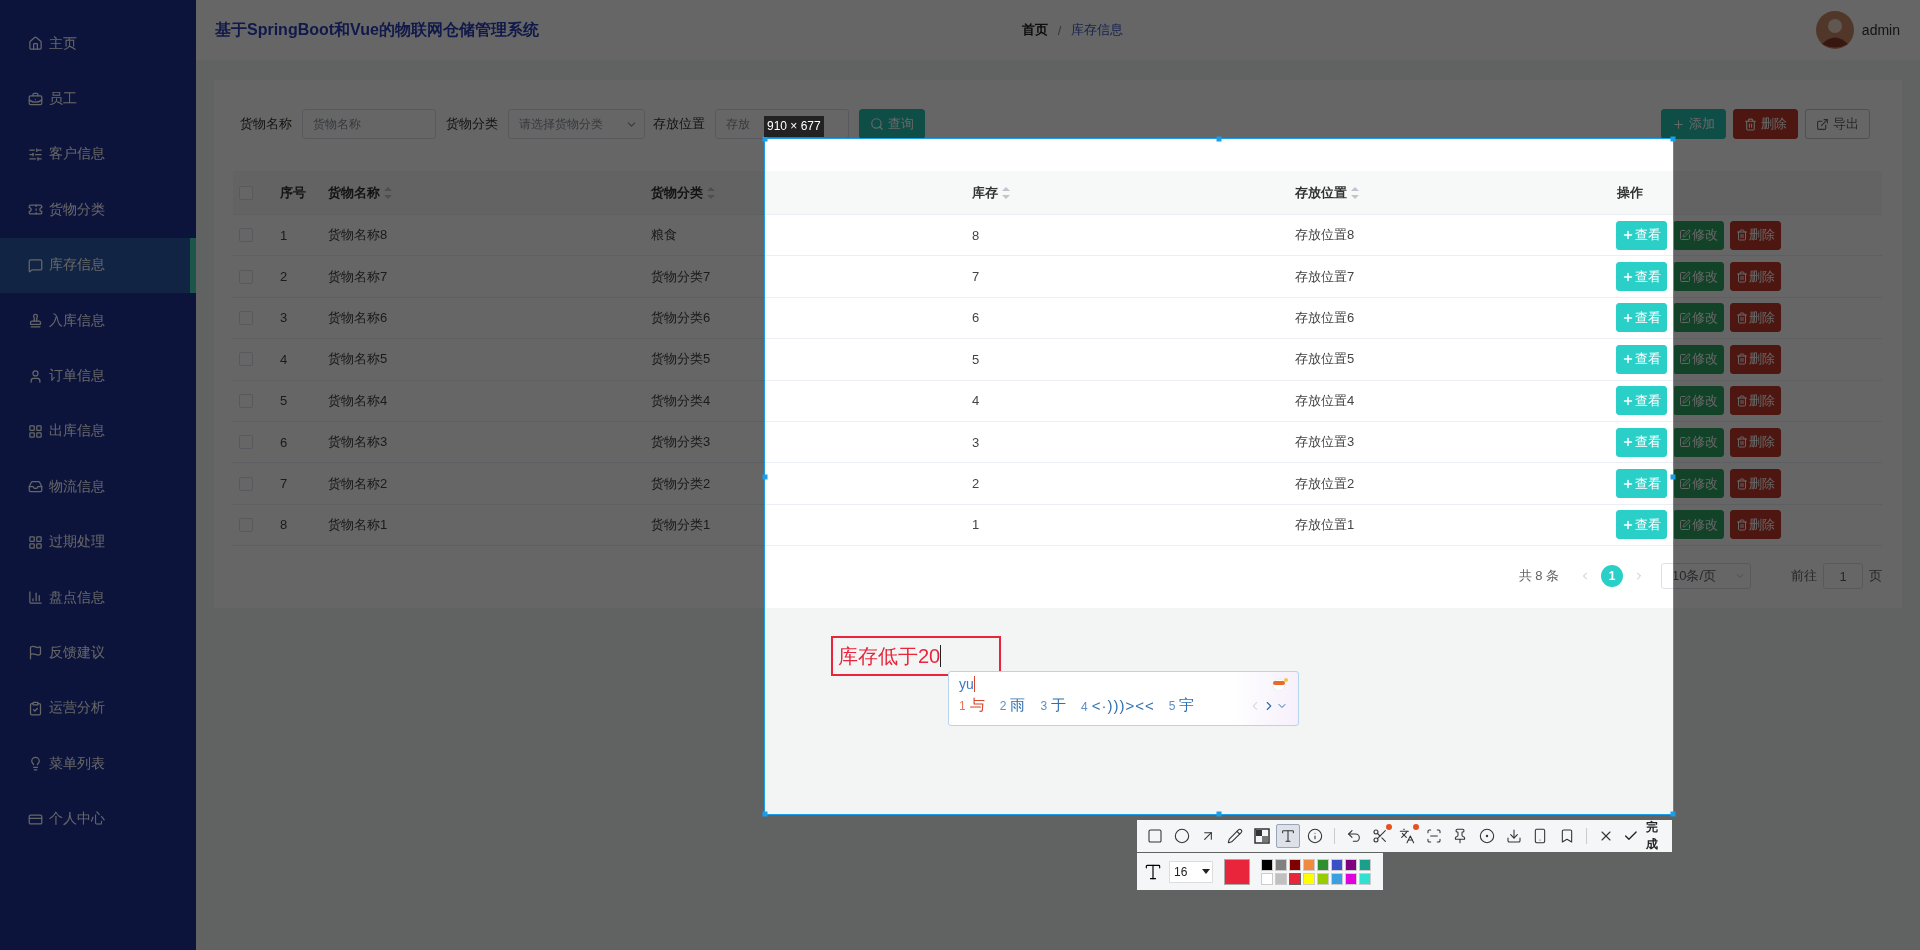  I want to click on table-cell: 6, so click(284, 442).